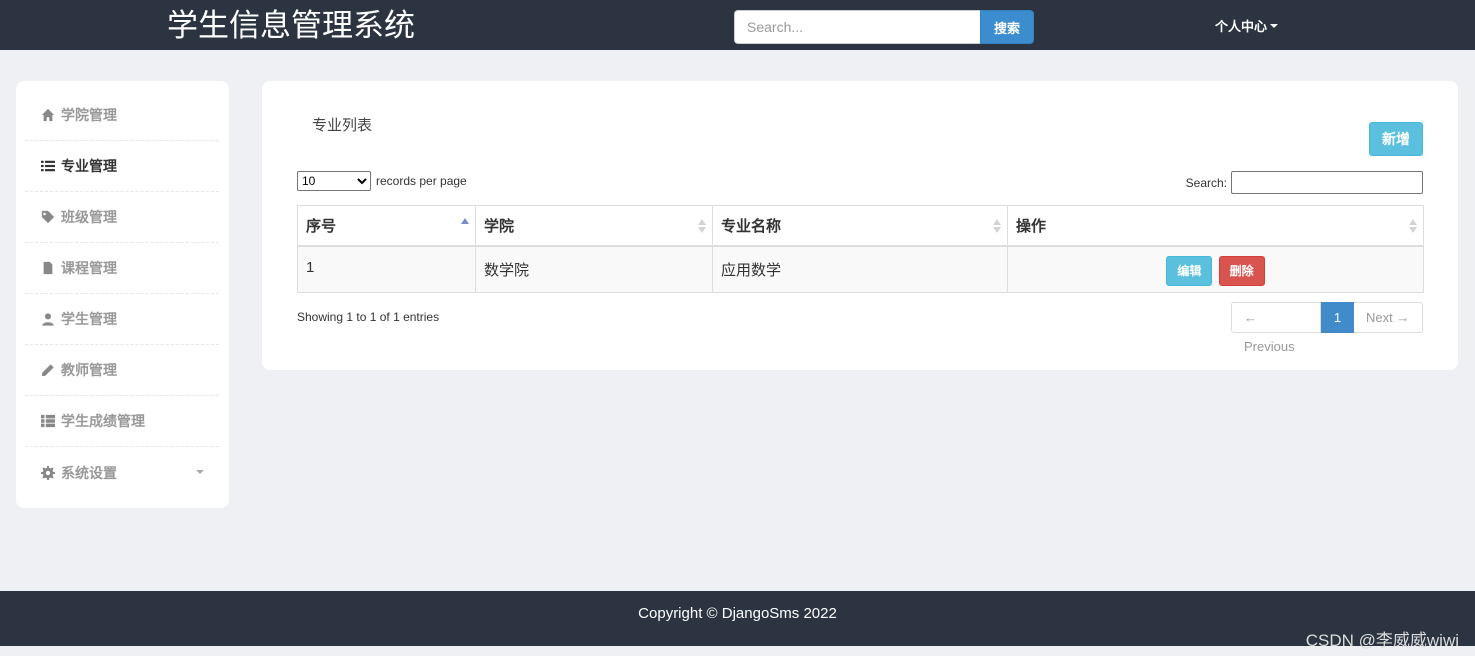 This screenshot has width=1475, height=656. What do you see at coordinates (1396, 139) in the screenshot?
I see `add-button: 新增` at bounding box center [1396, 139].